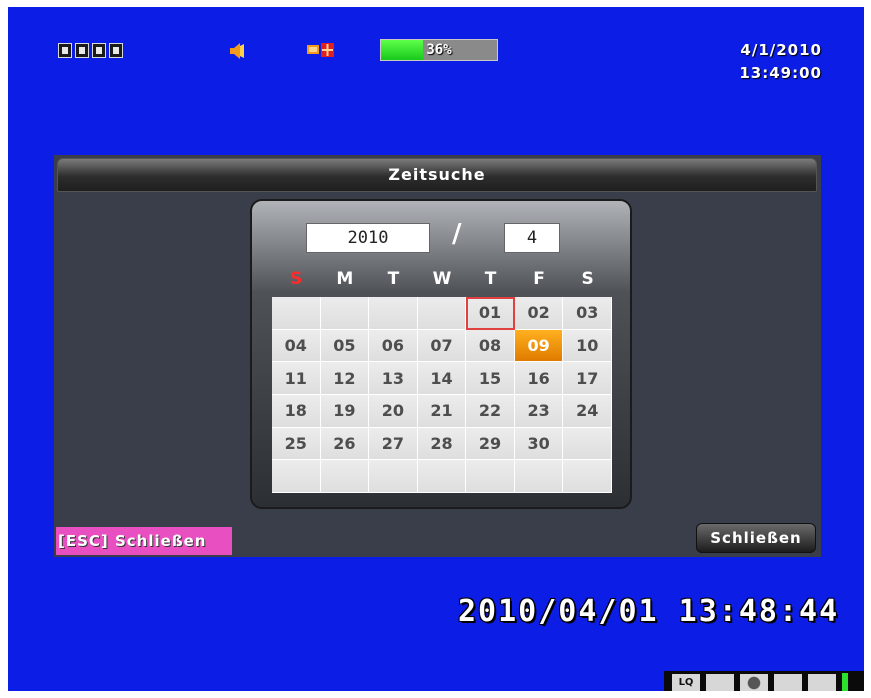  I want to click on calendar-day: 01, so click(490, 313).